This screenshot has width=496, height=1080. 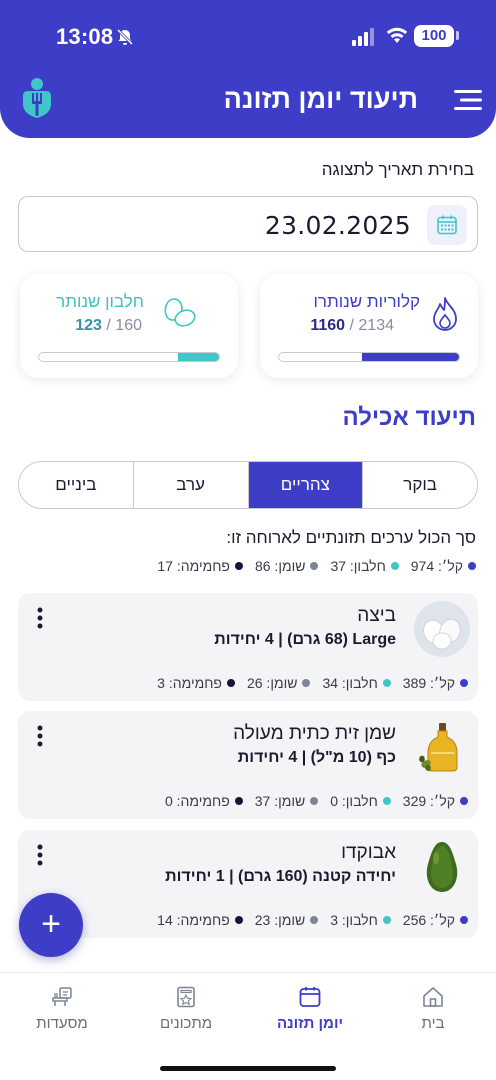 I want to click on recipe-book-icon, so click(x=186, y=997).